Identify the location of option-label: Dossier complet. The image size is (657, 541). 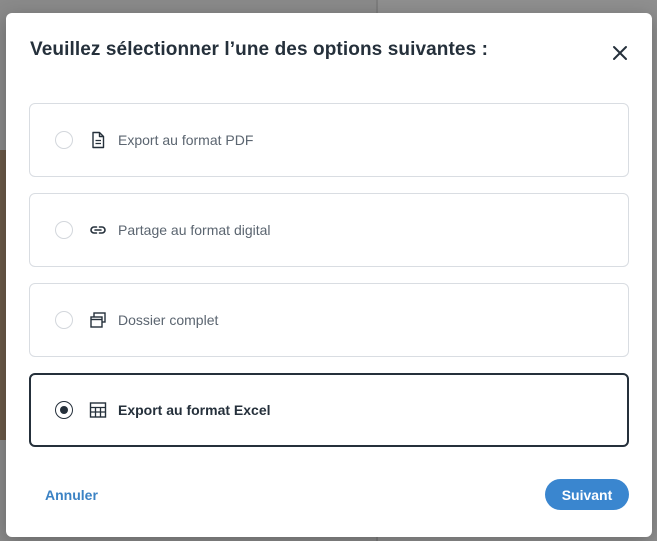
(168, 320).